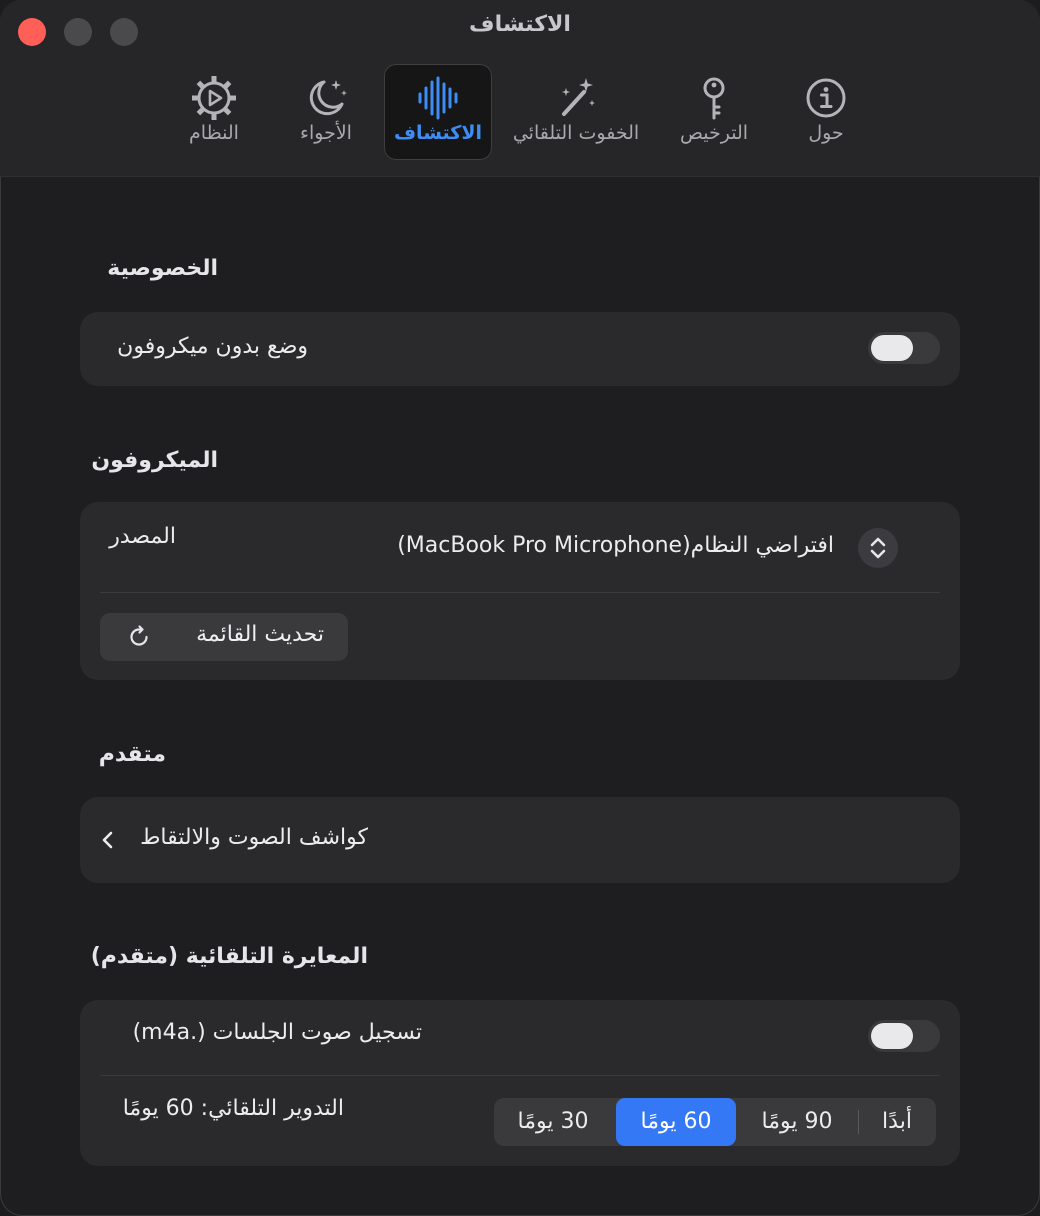  Describe the element at coordinates (714, 98) in the screenshot. I see `key-icon` at that location.